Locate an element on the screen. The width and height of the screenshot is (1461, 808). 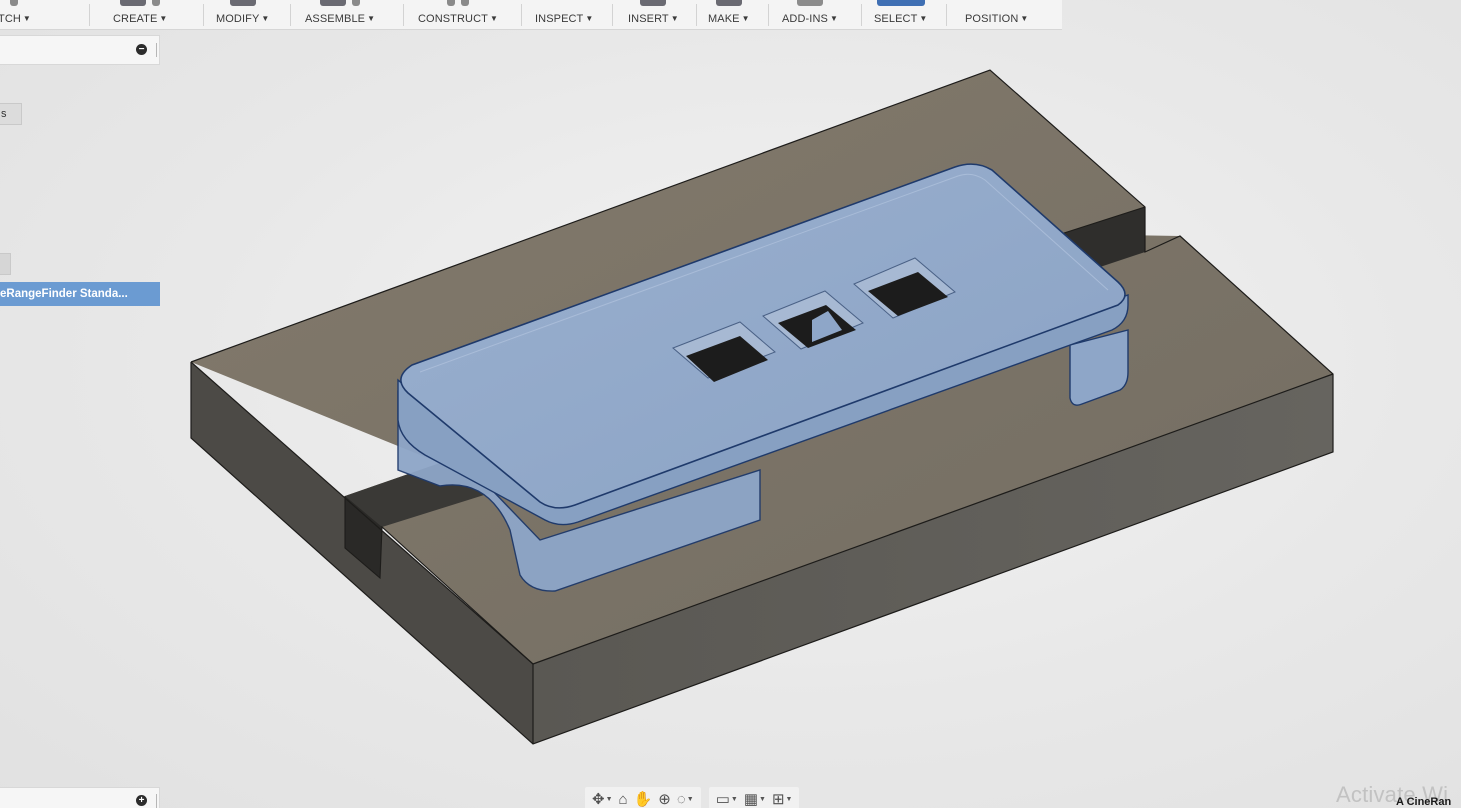
menu-construct: CONSTRUCT ▼ is located at coordinates (458, 14).